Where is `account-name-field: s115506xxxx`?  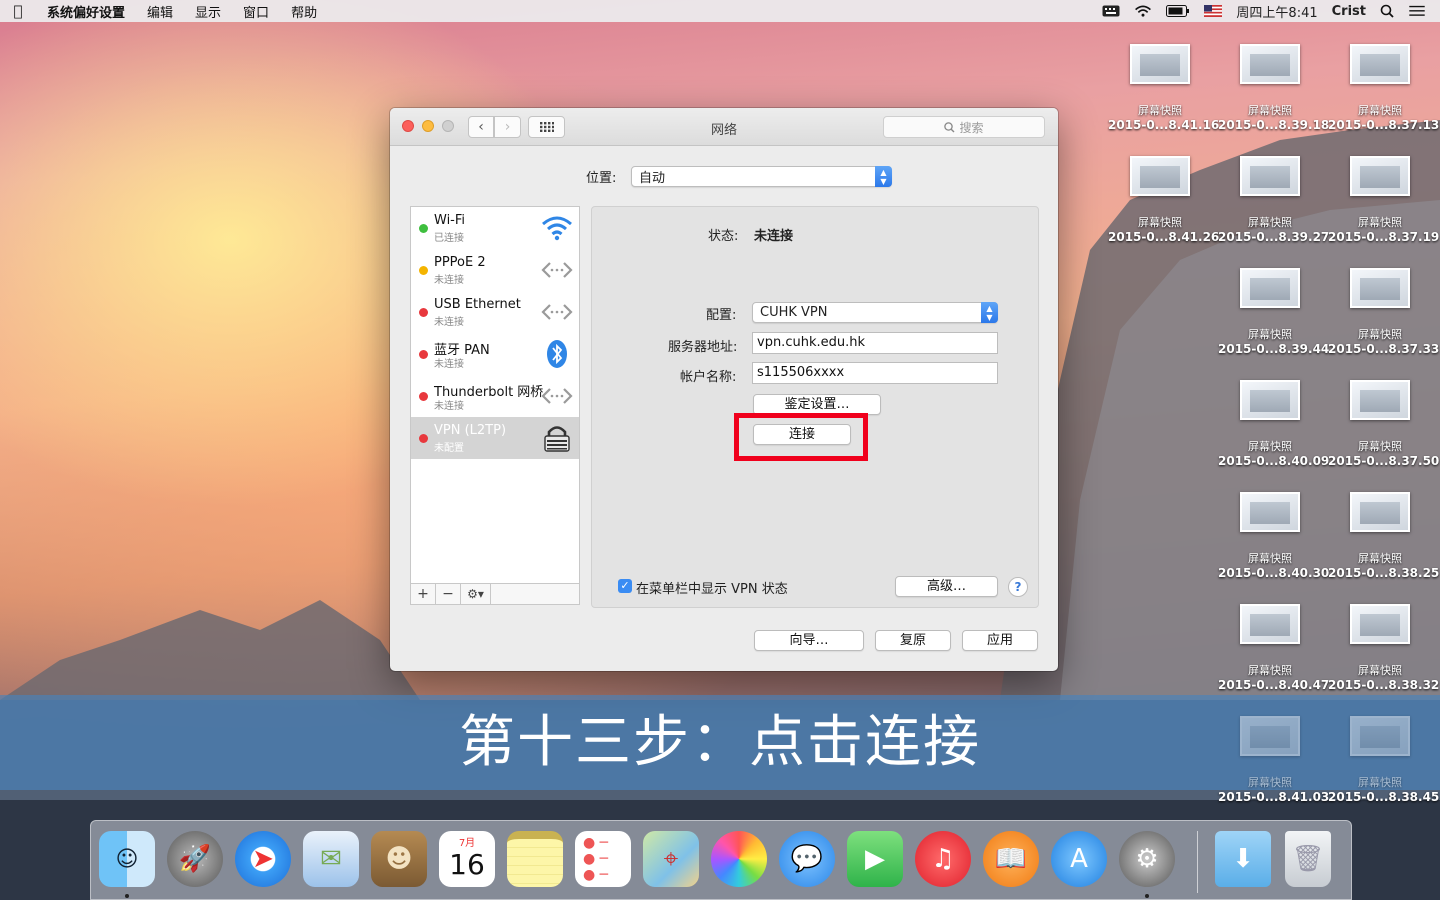 account-name-field: s115506xxxx is located at coordinates (875, 373).